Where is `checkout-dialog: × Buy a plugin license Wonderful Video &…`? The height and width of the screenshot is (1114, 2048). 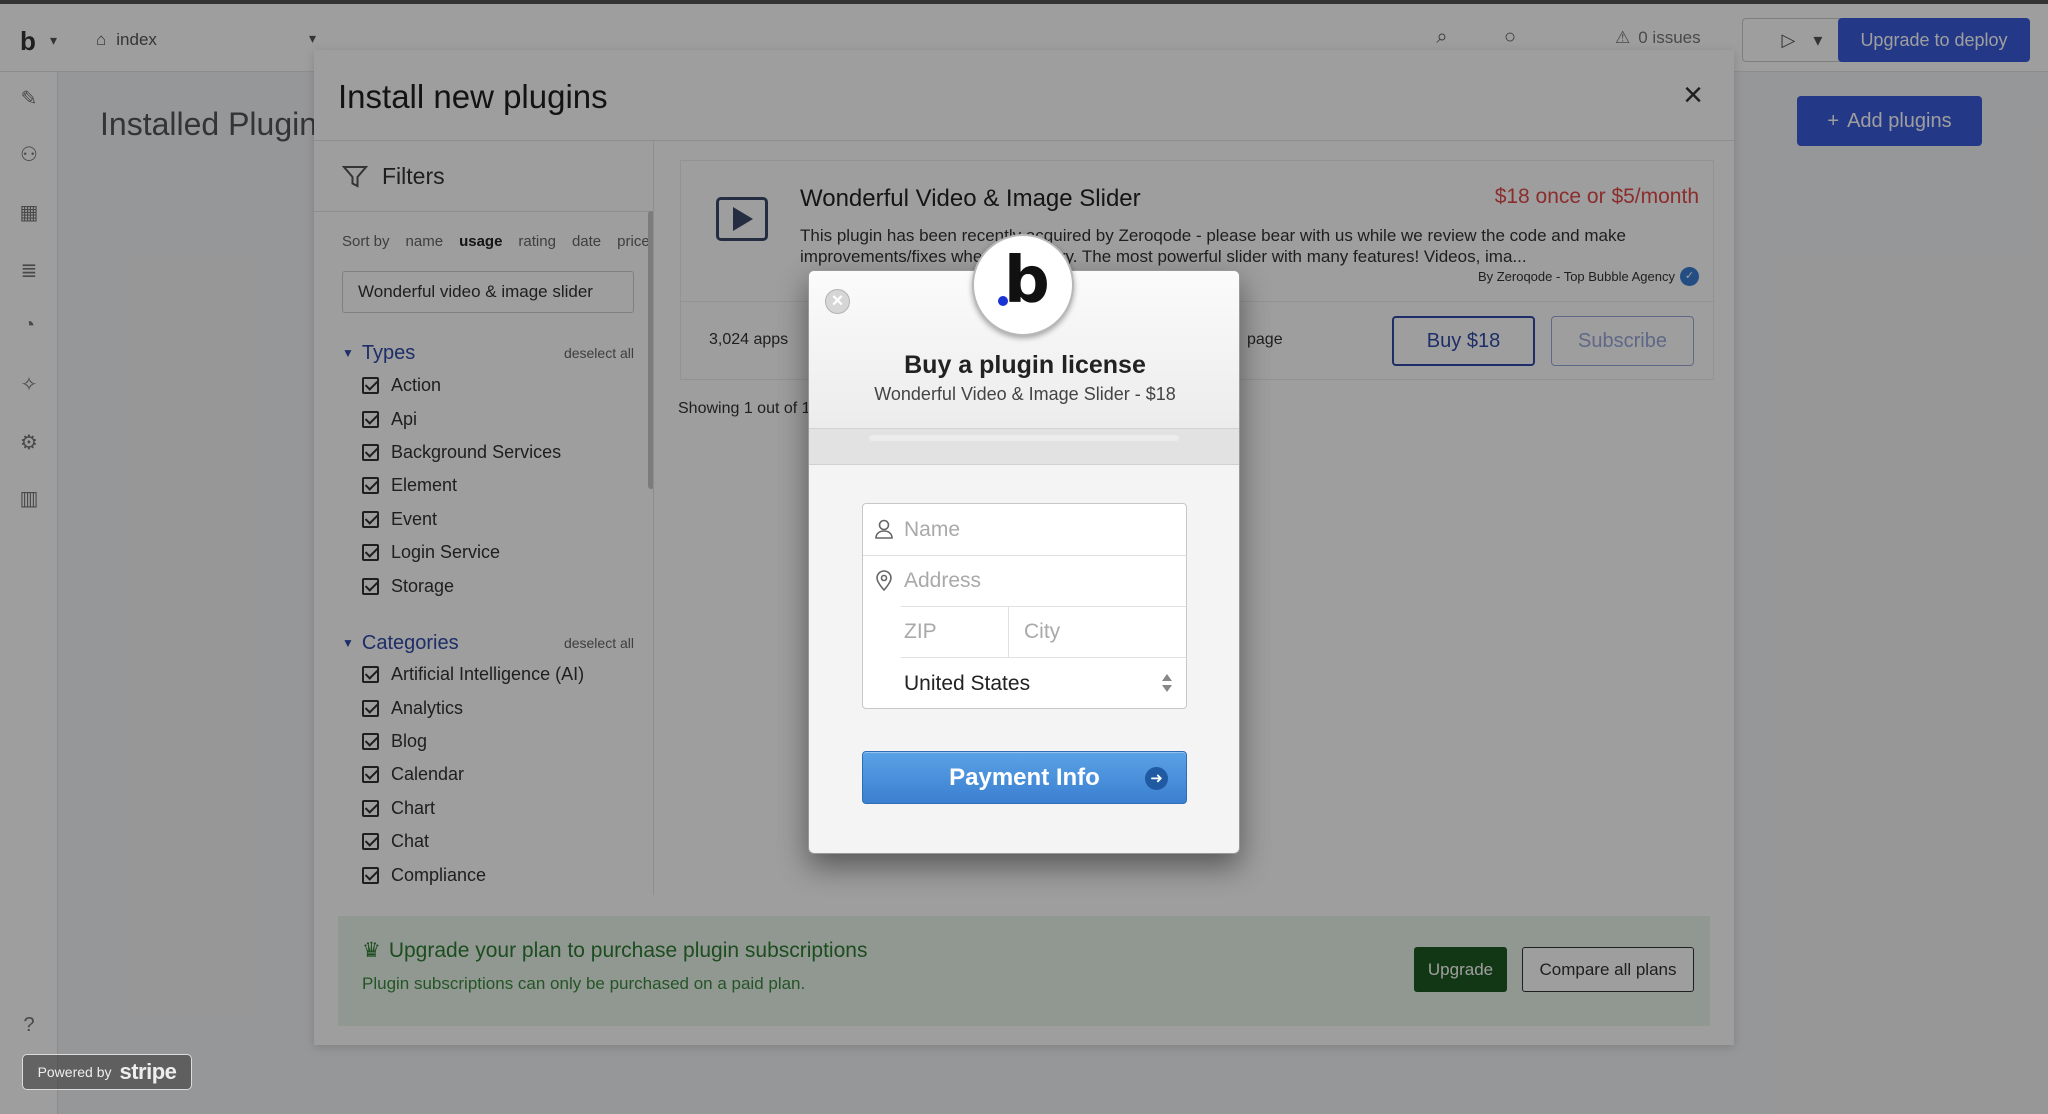
checkout-dialog: × Buy a plugin license Wonderful Video &… is located at coordinates (1024, 562).